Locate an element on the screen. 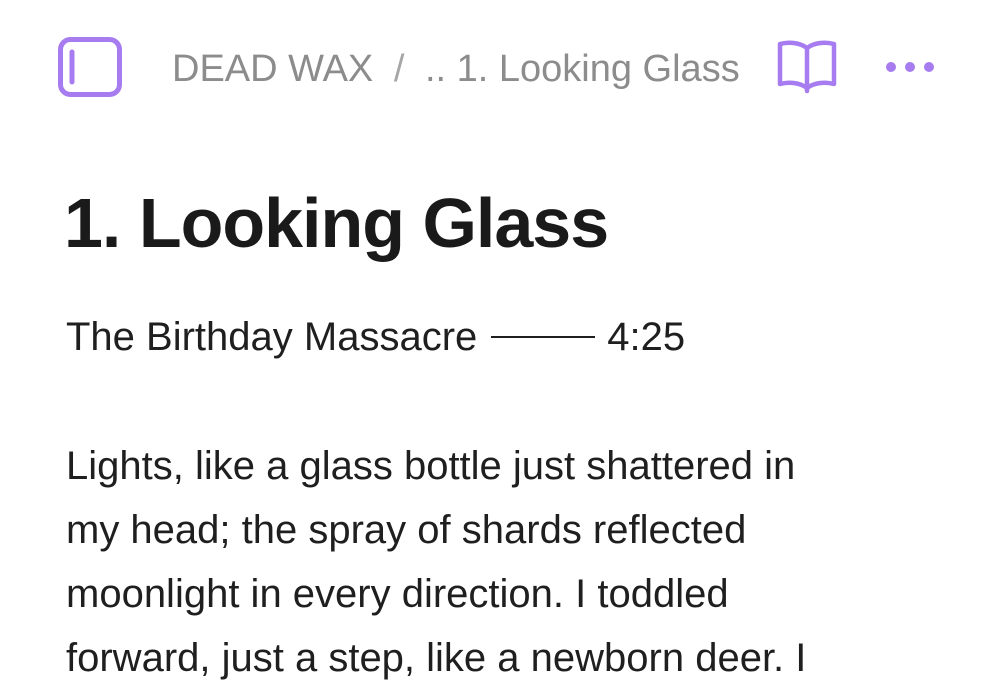  track-meta: The Birthday Massacre 4:25 is located at coordinates (375, 337).